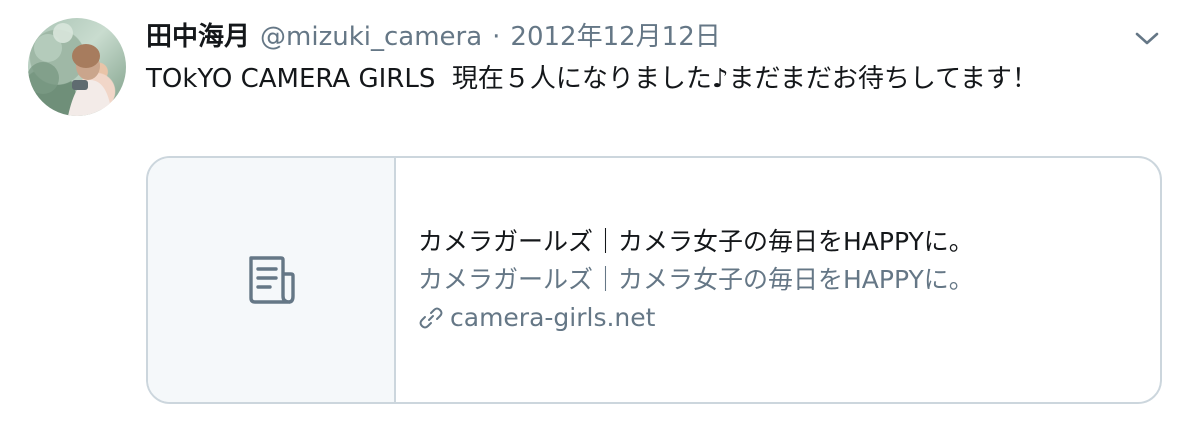  What do you see at coordinates (371, 37) in the screenshot?
I see `user-handle: @mizuki_camera` at bounding box center [371, 37].